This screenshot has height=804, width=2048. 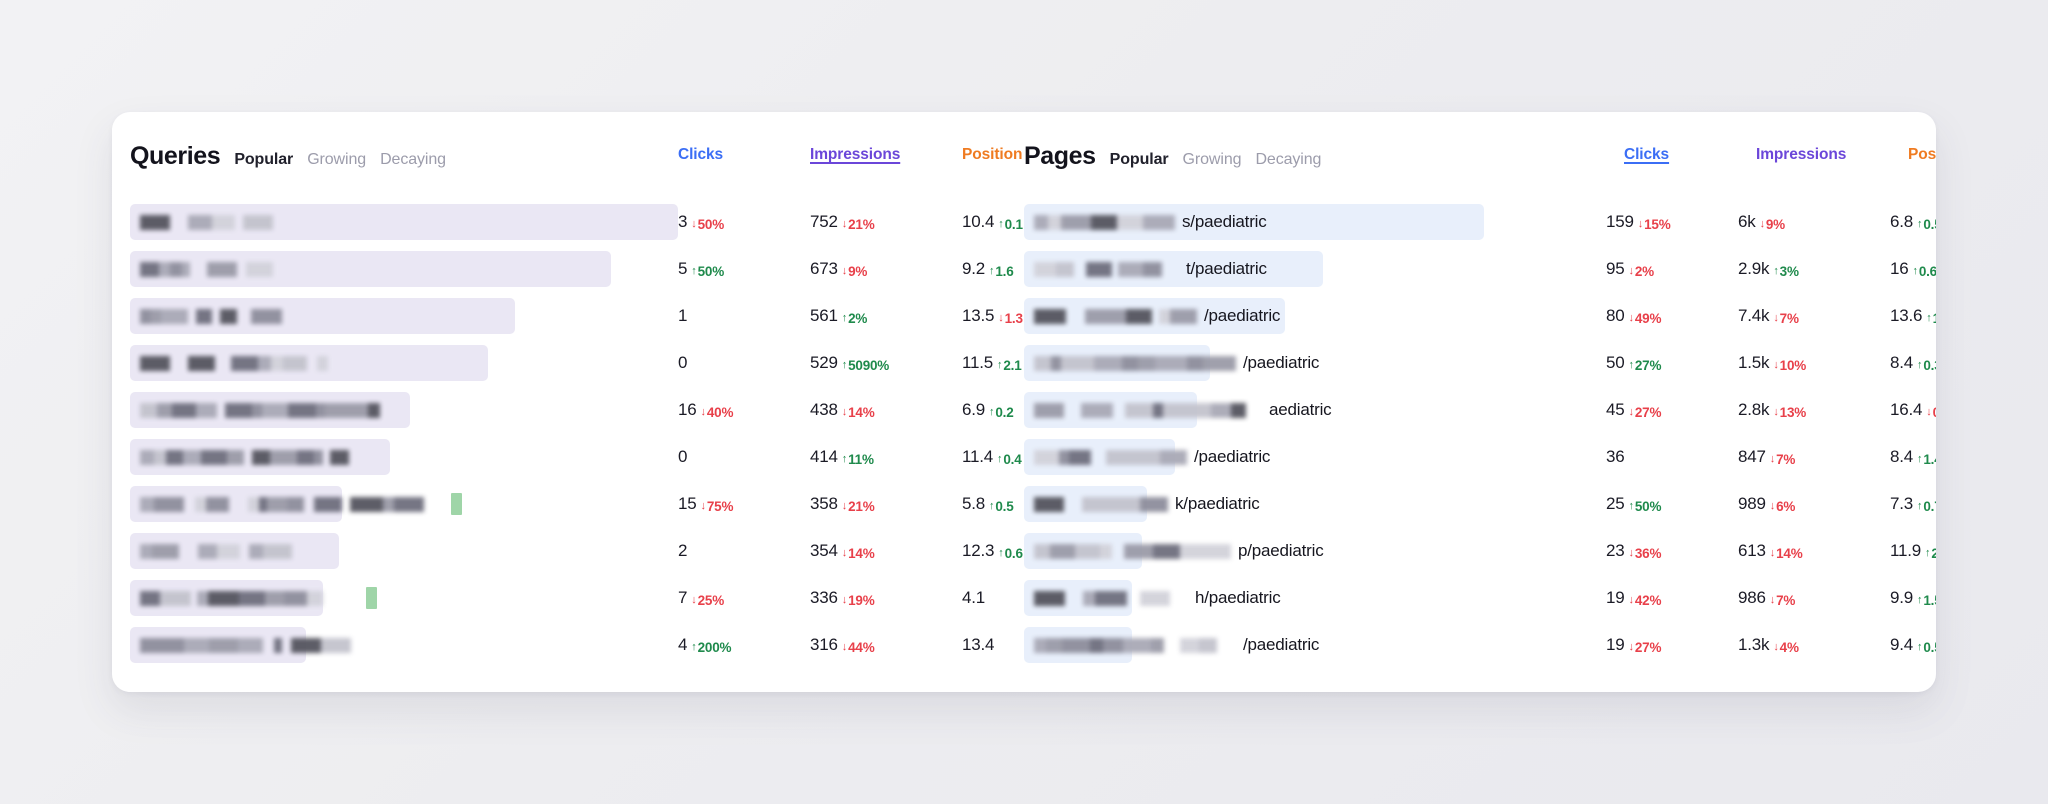 I want to click on table-row: 5 ↑ 50% 673 ↓ 9% 9.2 ↑ 1.6, so click(x=572, y=269).